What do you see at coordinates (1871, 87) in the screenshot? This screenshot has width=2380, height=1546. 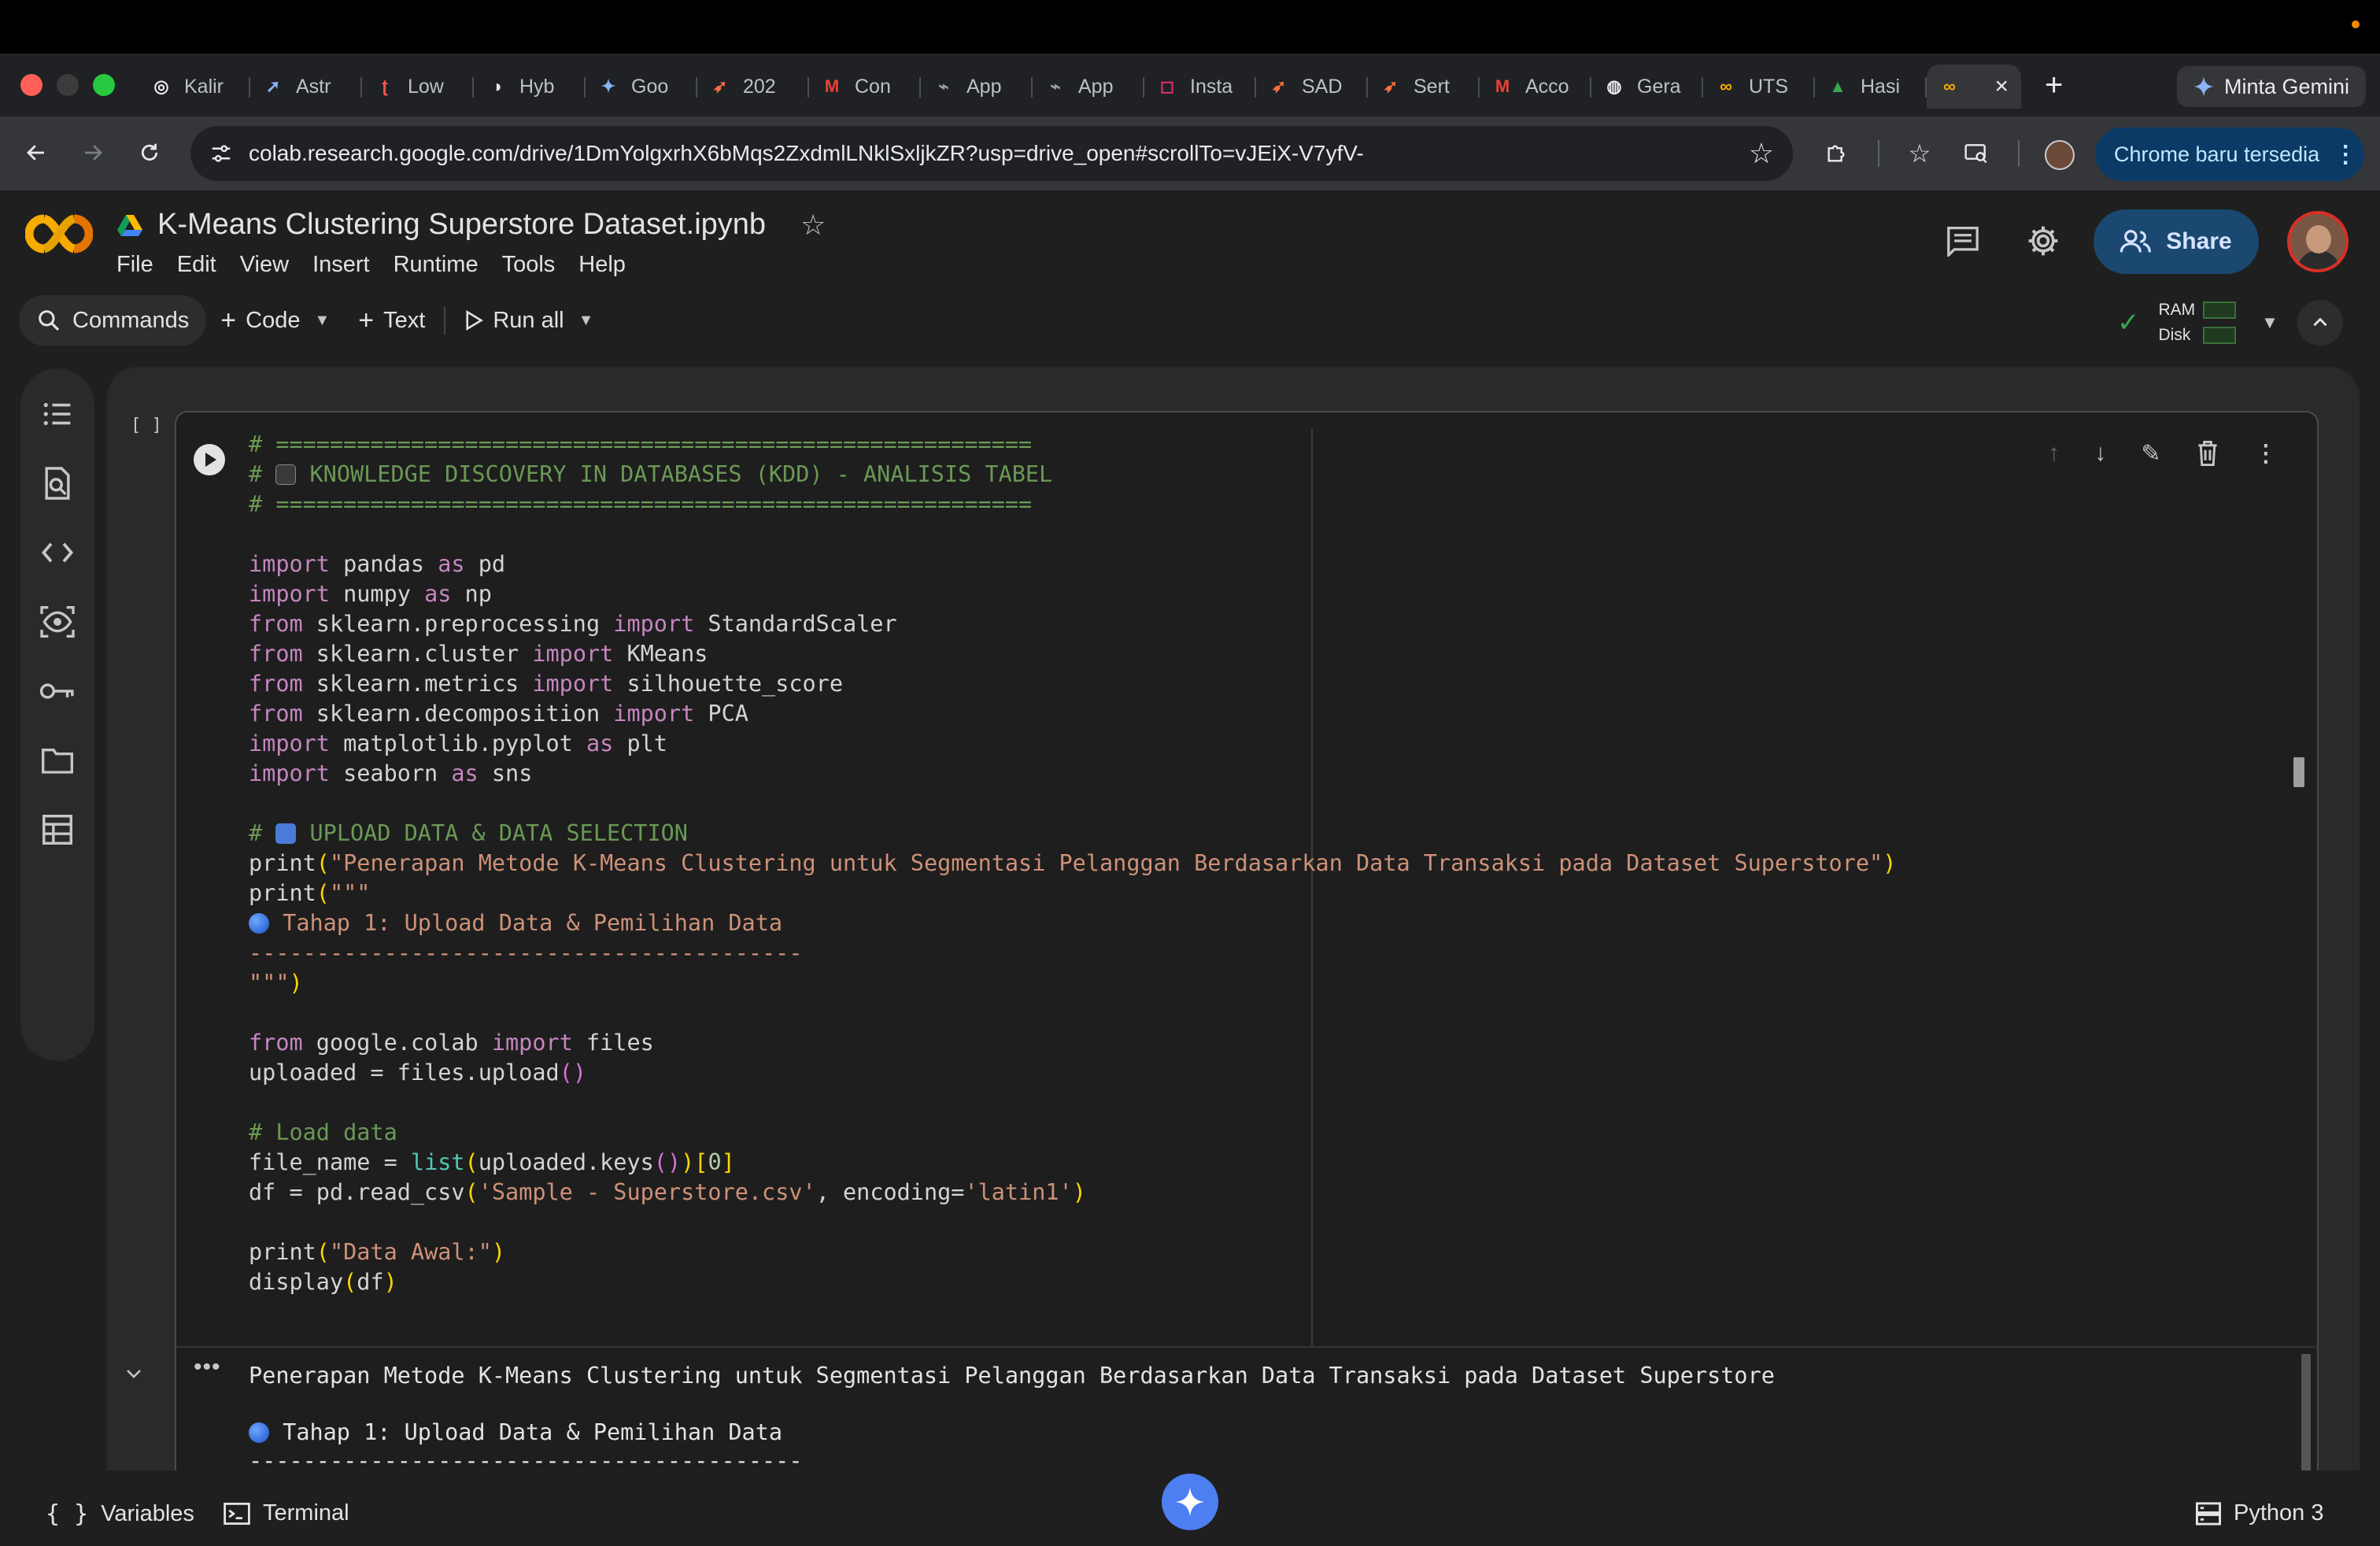 I see `browser-tab: ▲ Hasi` at bounding box center [1871, 87].